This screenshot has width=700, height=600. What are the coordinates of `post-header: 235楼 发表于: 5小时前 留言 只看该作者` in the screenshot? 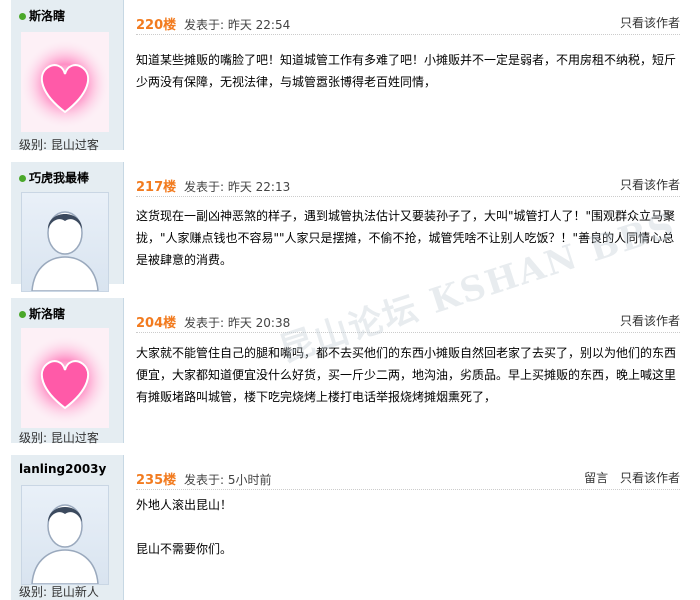 It's located at (408, 479).